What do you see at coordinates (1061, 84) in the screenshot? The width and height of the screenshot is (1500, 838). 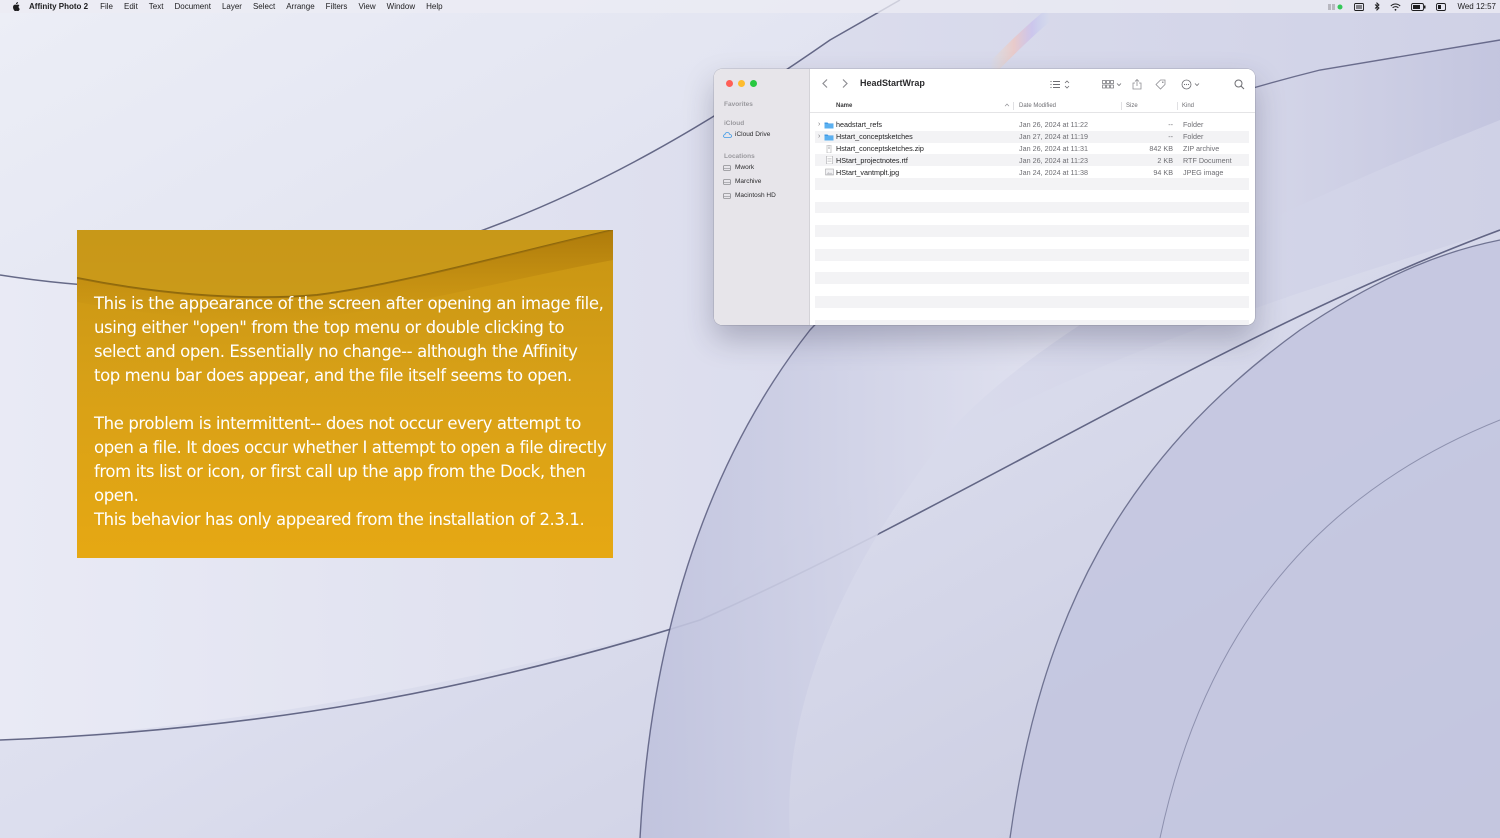 I see `list-view-icon` at bounding box center [1061, 84].